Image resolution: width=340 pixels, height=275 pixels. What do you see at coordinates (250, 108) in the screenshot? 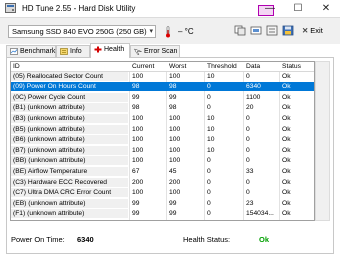
I see `cell-data: 20` at bounding box center [250, 108].